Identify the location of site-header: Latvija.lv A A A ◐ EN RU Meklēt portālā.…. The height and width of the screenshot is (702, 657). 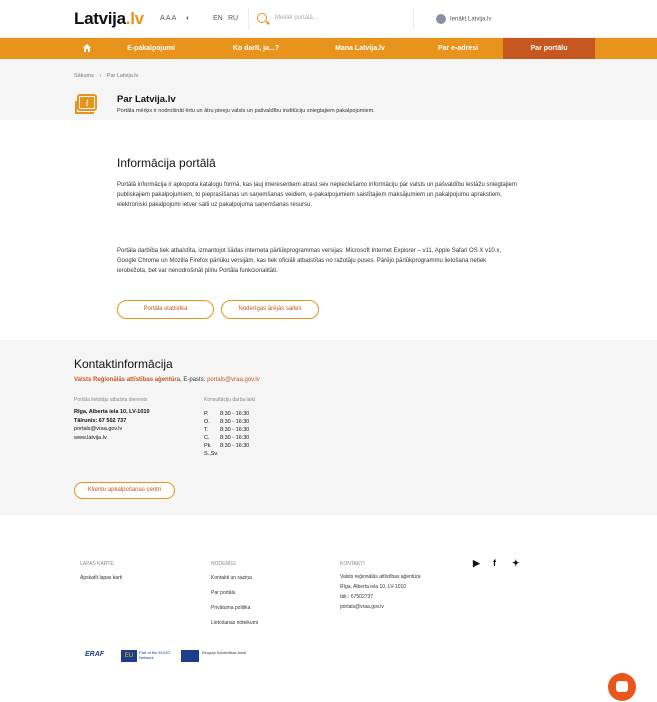
(328, 19).